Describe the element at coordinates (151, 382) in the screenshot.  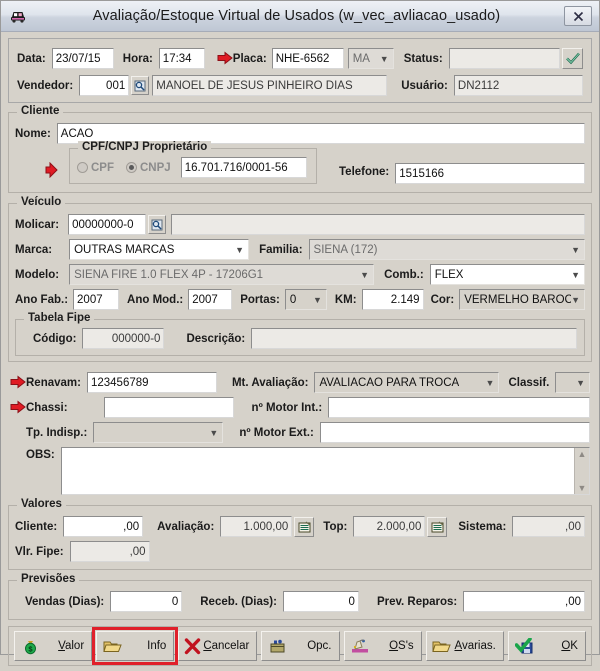
I see `renavam-input: 123456789` at that location.